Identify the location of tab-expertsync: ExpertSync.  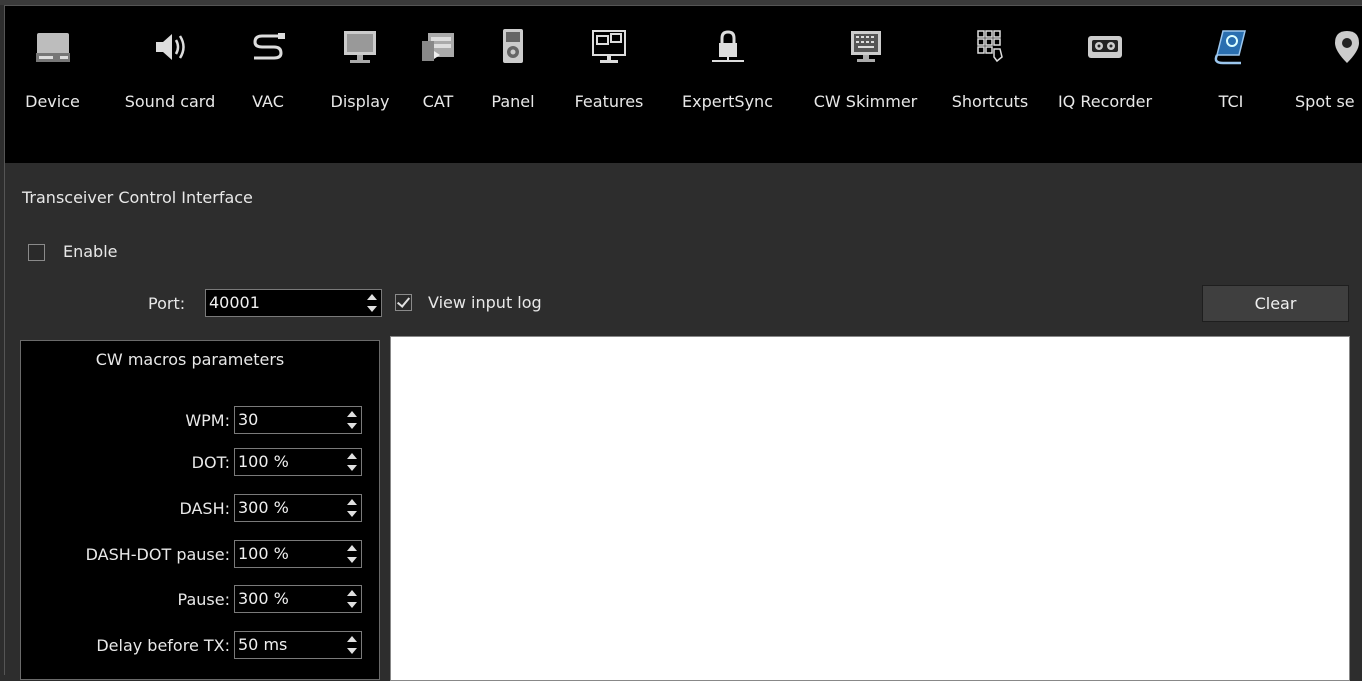
(727, 71).